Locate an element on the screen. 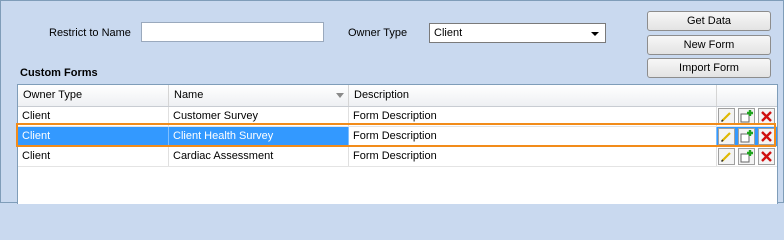 The height and width of the screenshot is (240, 784). column-header-owner-type: Owner Type is located at coordinates (93, 95).